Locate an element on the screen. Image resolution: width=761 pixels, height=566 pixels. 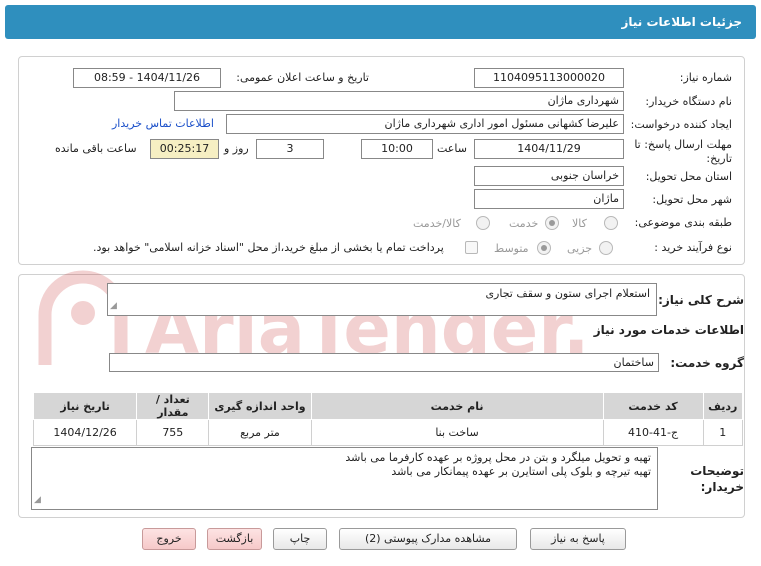
process-radio-minor is located at coordinates (606, 248).